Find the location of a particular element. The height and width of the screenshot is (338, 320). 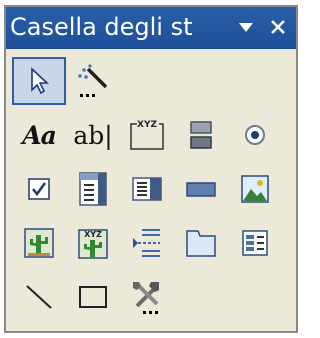

line-tool is located at coordinates (39, 297).